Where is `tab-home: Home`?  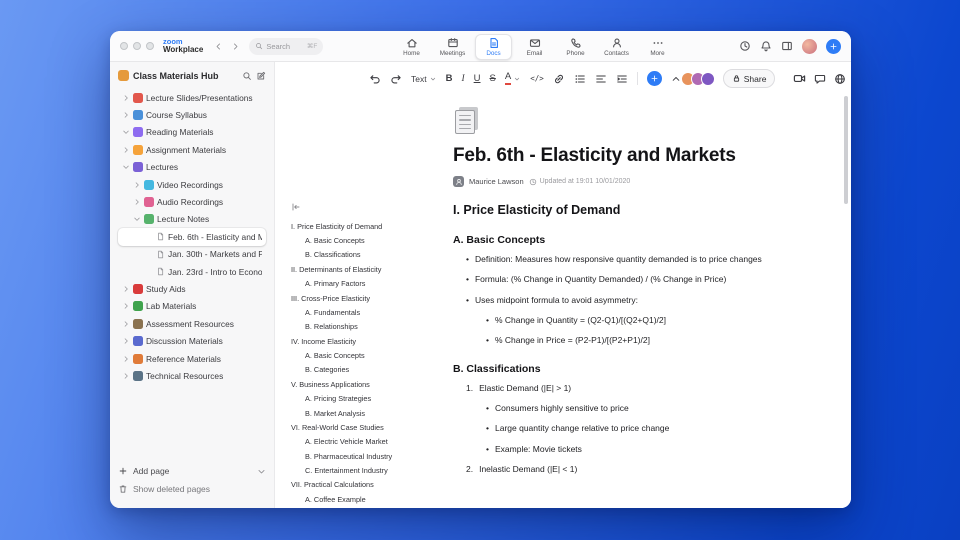
tab-home: Home is located at coordinates (411, 47).